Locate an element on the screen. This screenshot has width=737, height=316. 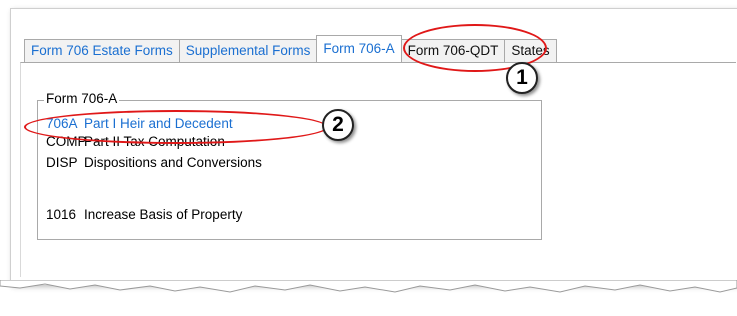
torn-edge-decoration is located at coordinates (368, 286).